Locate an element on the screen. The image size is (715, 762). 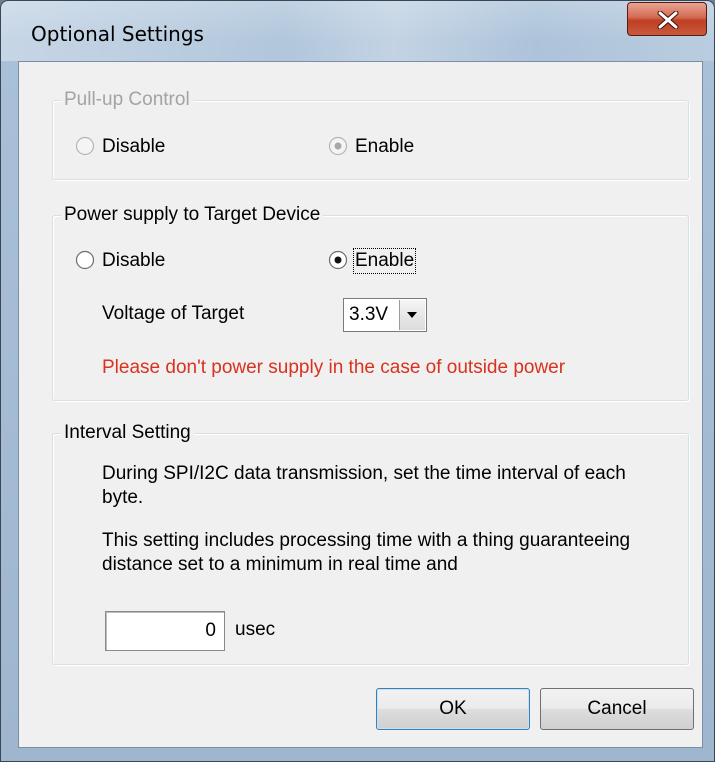
voltage-select-value: 3.3V is located at coordinates (369, 314).